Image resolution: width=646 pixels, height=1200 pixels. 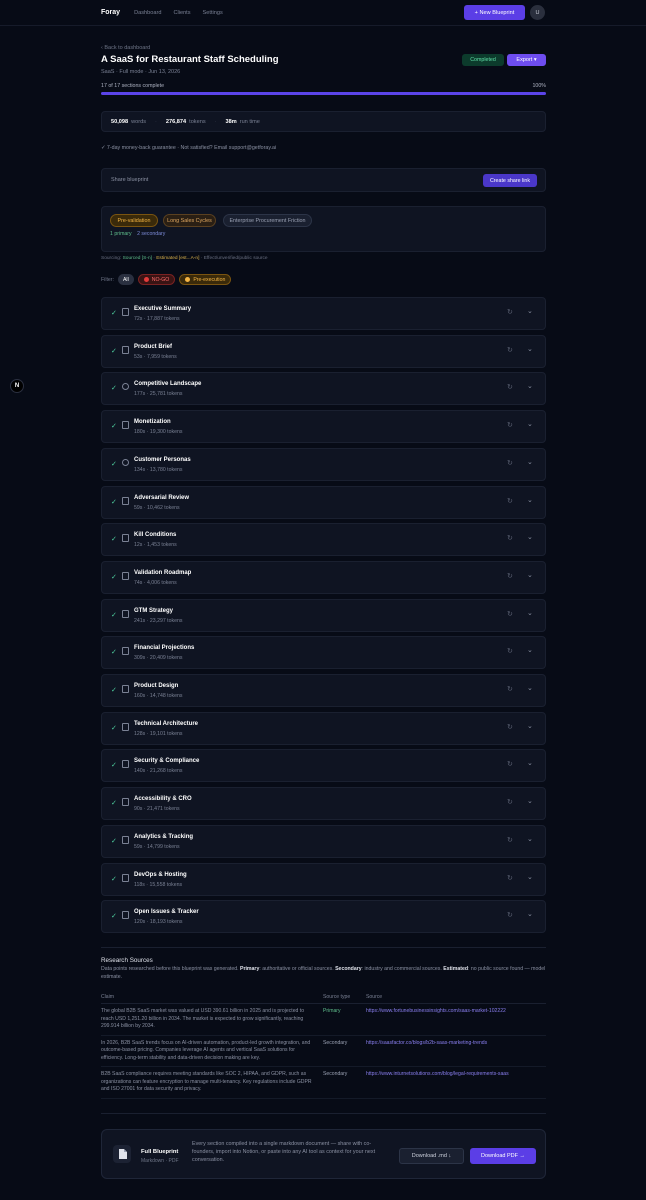 What do you see at coordinates (158, 771) in the screenshot?
I see `section-meta: 140s · 21,268 tokens` at bounding box center [158, 771].